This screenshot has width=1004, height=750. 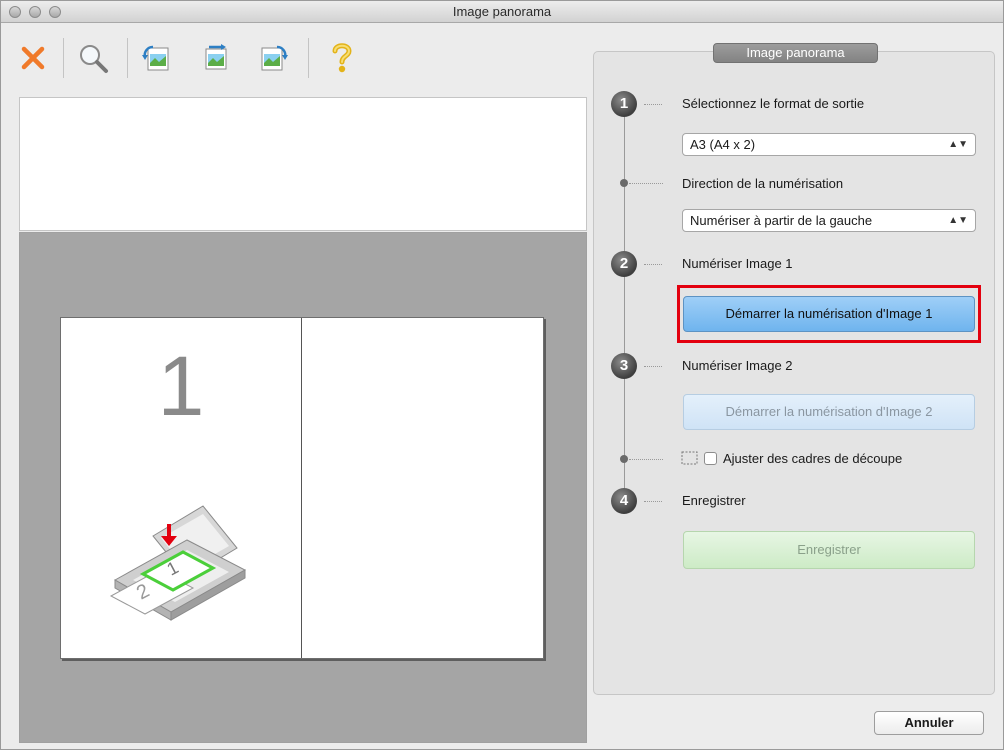 I want to click on rotate-left-icon, so click(x=155, y=58).